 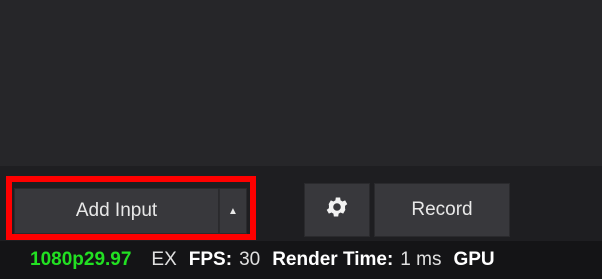 I want to click on ex-label: EX, so click(x=164, y=259).